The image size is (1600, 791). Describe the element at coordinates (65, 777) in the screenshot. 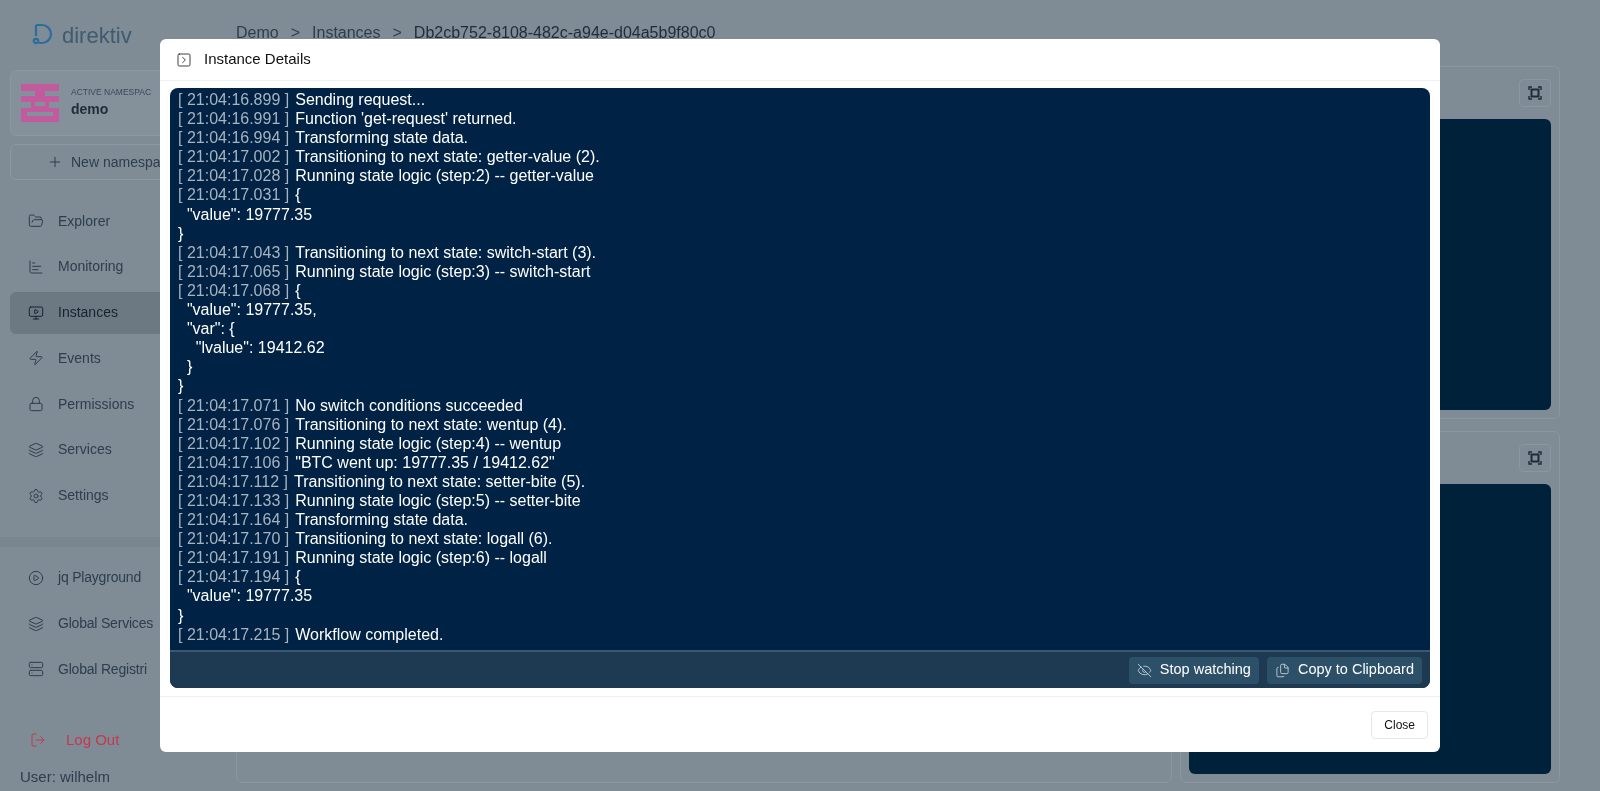

I see `user-label: User: wilhelm` at that location.